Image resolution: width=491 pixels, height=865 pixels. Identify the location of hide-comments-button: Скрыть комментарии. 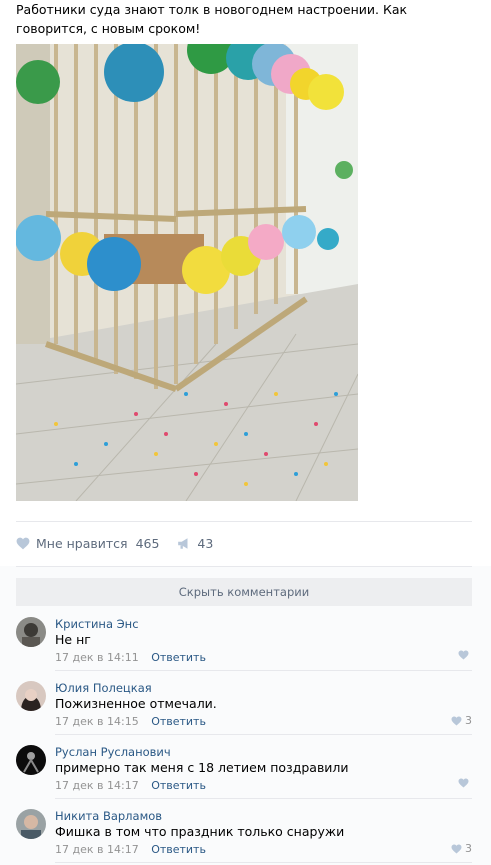
(244, 592).